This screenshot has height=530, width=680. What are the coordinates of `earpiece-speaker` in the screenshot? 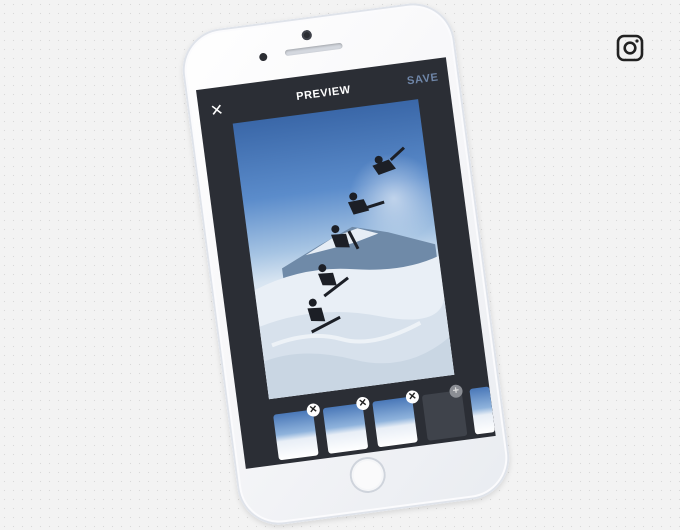 It's located at (313, 49).